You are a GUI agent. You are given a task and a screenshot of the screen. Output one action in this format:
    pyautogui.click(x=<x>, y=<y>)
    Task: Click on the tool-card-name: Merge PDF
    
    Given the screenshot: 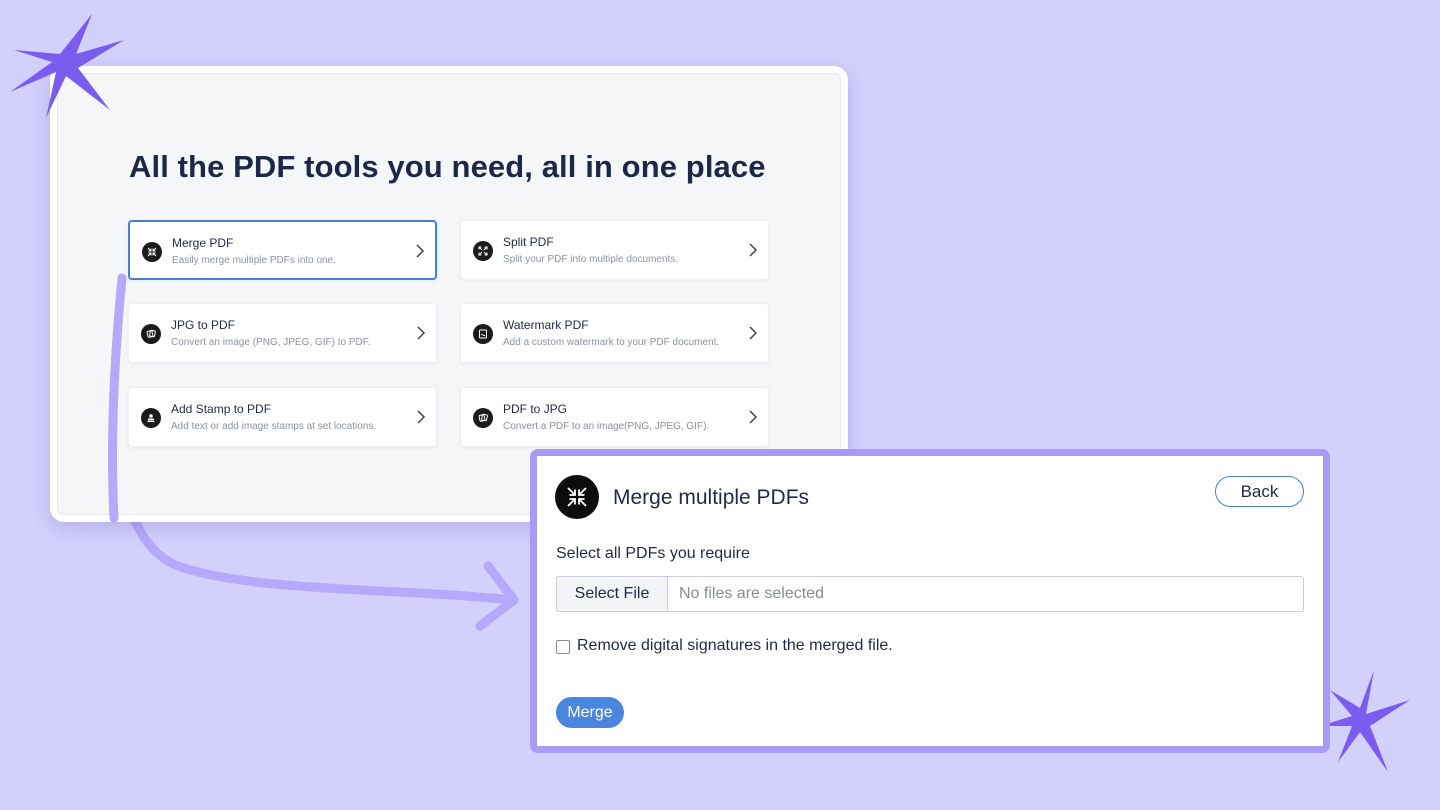 What is the action you would take?
    pyautogui.click(x=203, y=243)
    